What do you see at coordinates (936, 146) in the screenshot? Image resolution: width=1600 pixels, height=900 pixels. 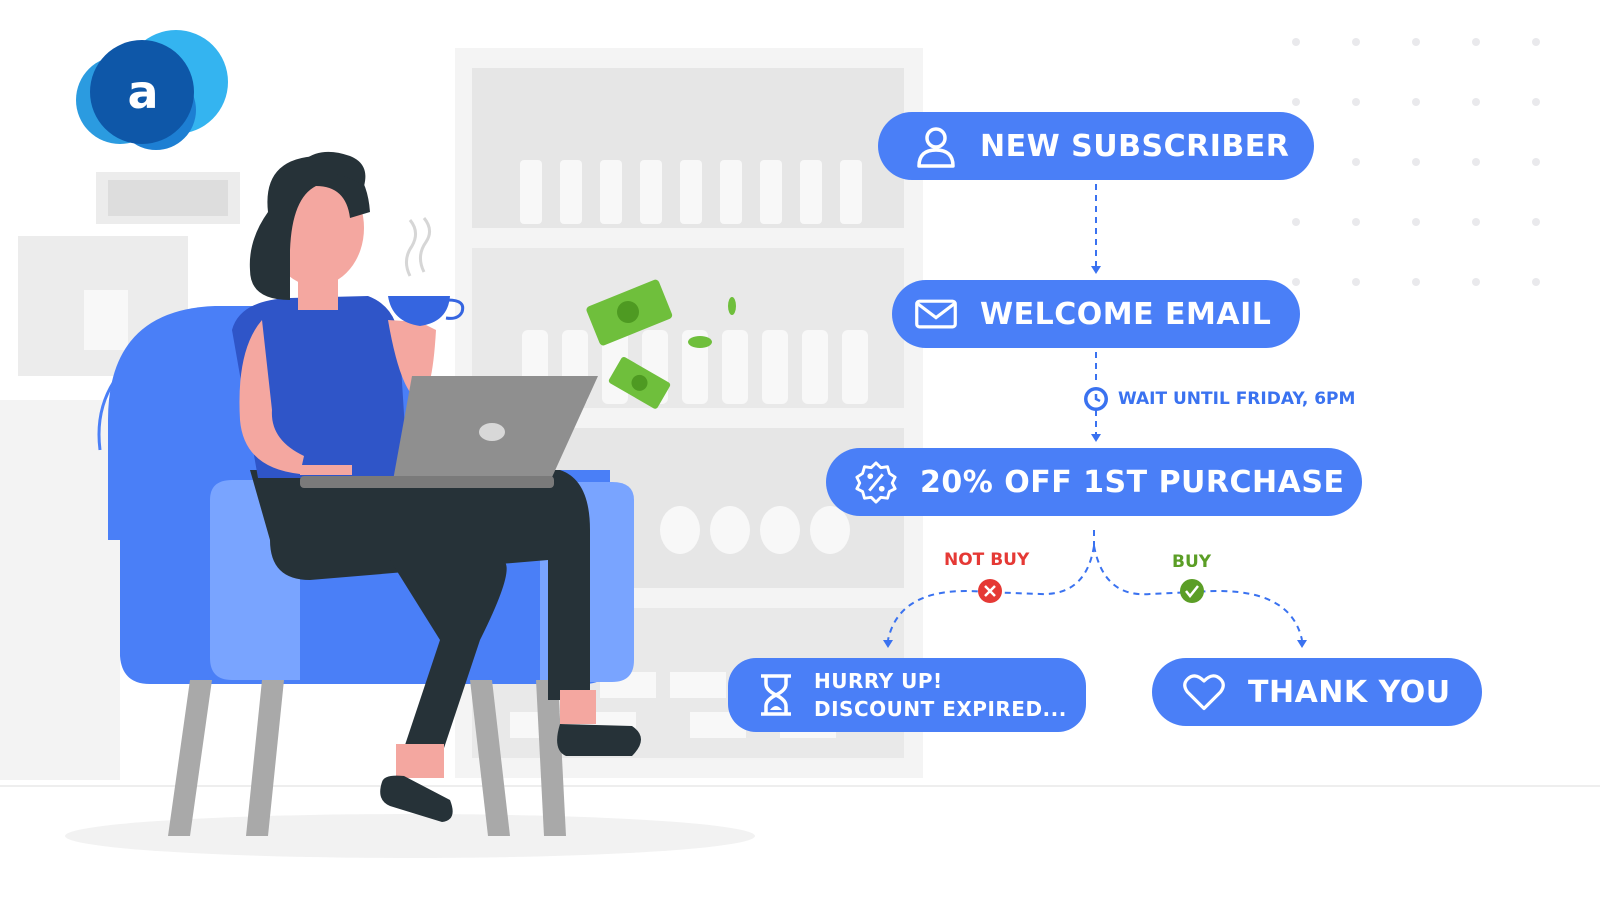 I see `user-icon` at bounding box center [936, 146].